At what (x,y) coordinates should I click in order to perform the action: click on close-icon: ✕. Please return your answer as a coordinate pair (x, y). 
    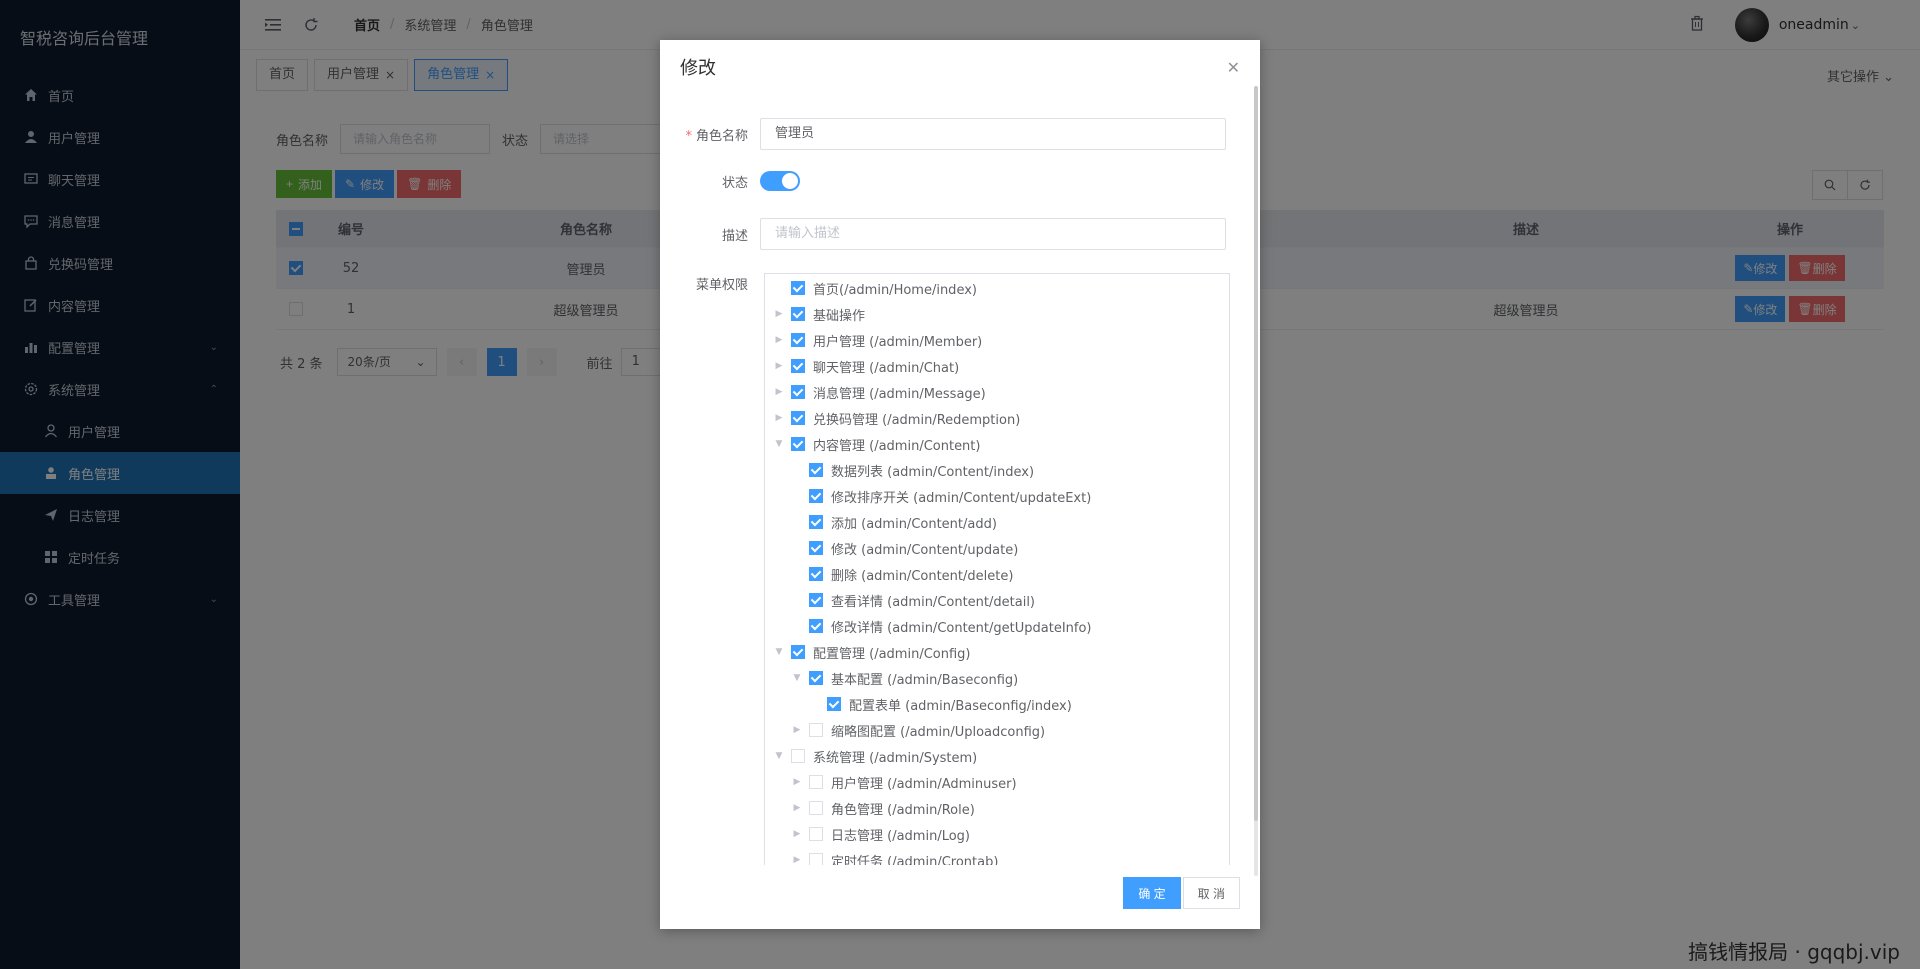
    Looking at the image, I should click on (1233, 67).